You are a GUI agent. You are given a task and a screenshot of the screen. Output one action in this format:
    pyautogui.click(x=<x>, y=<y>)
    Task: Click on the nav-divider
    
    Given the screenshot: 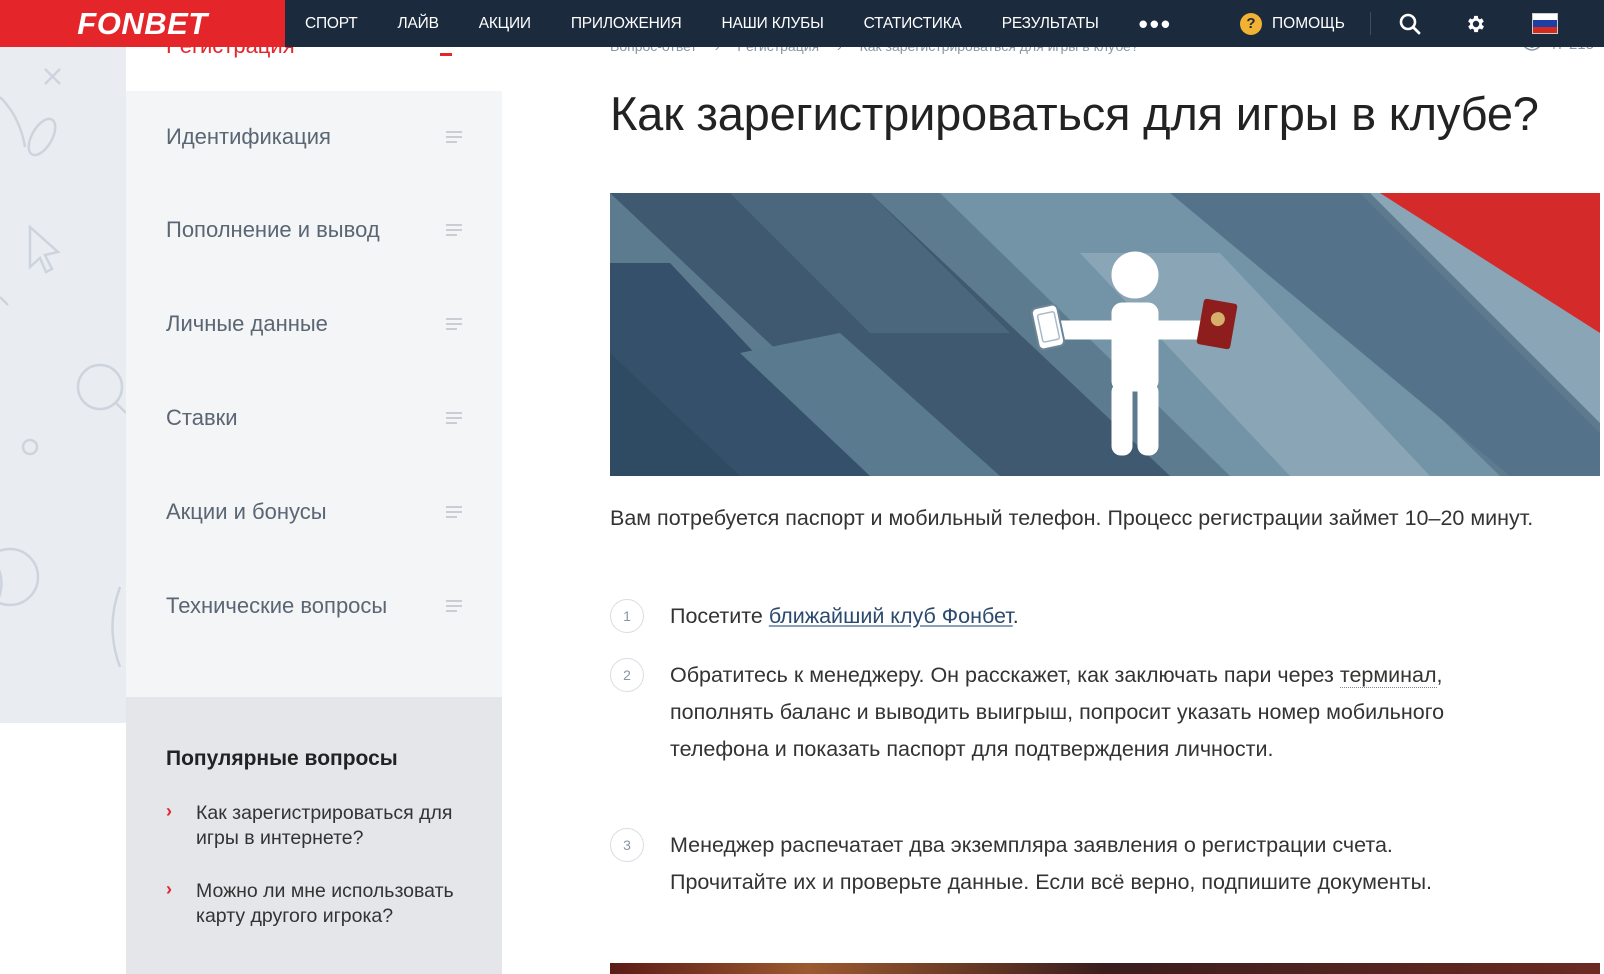 What is the action you would take?
    pyautogui.click(x=1370, y=23)
    